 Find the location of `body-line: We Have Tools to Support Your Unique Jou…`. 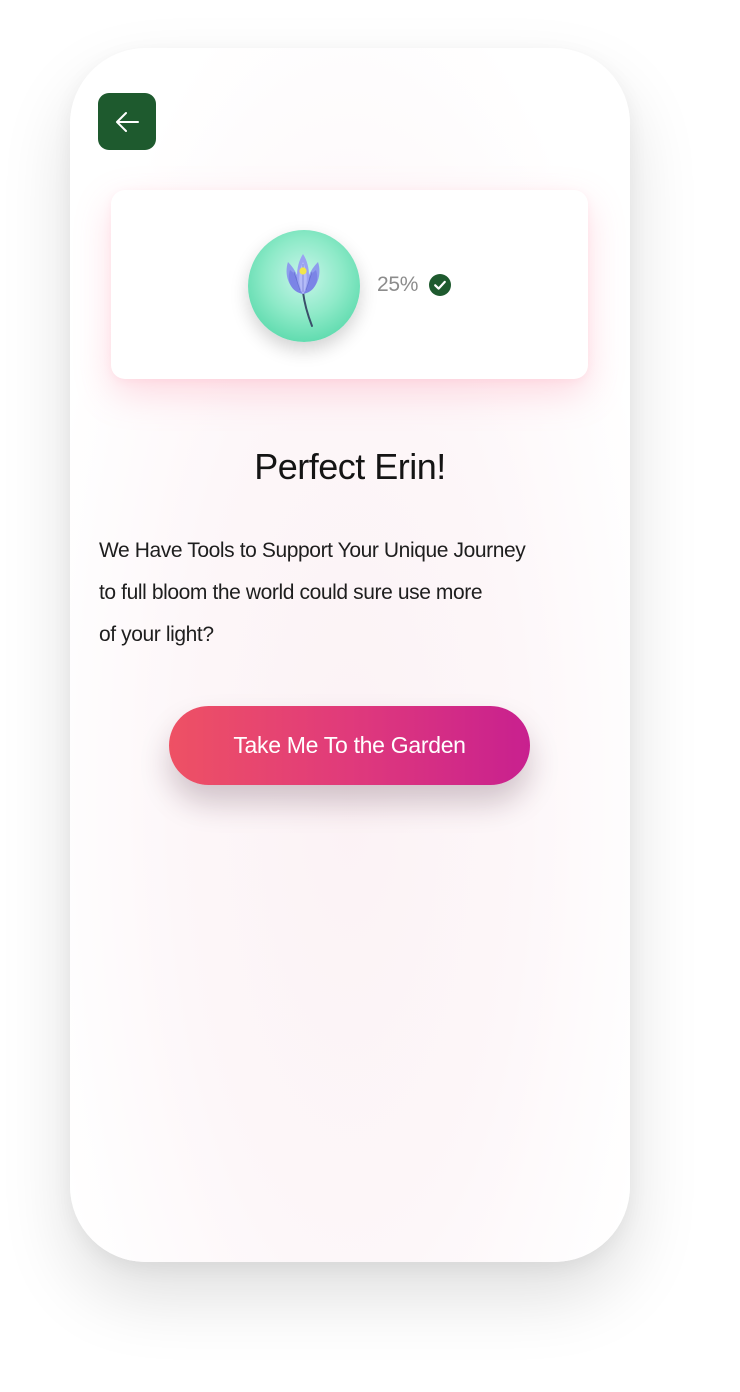

body-line: We Have Tools to Support Your Unique Jou… is located at coordinates (312, 550).